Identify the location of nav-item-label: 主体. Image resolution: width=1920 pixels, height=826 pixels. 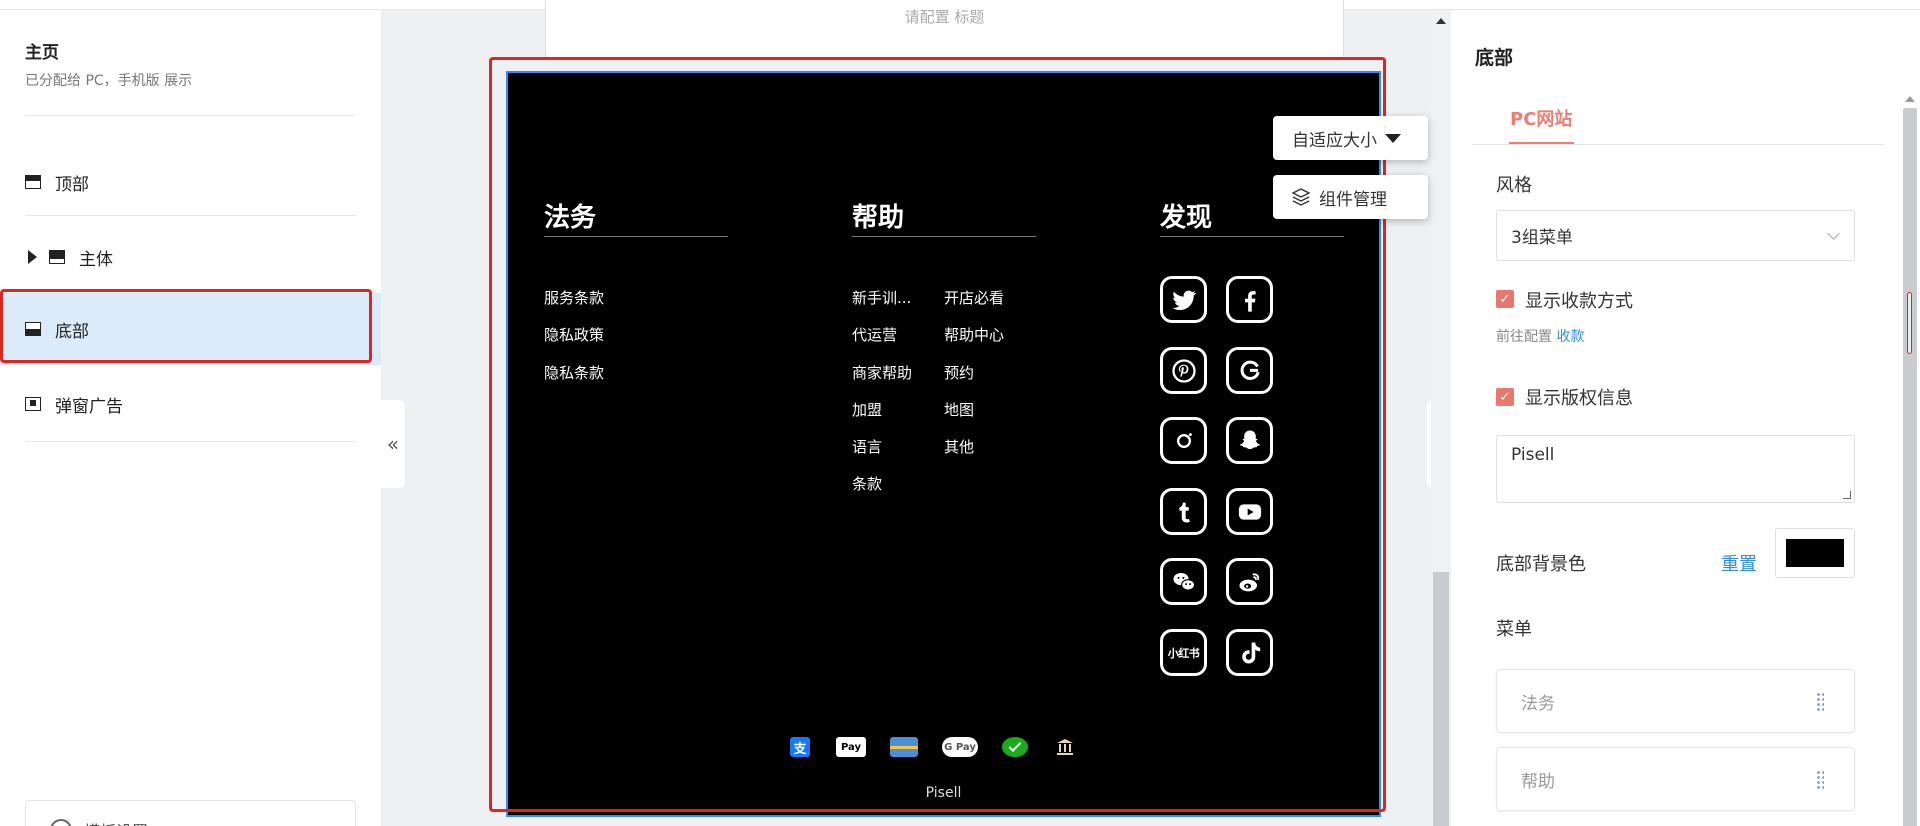
(96, 259).